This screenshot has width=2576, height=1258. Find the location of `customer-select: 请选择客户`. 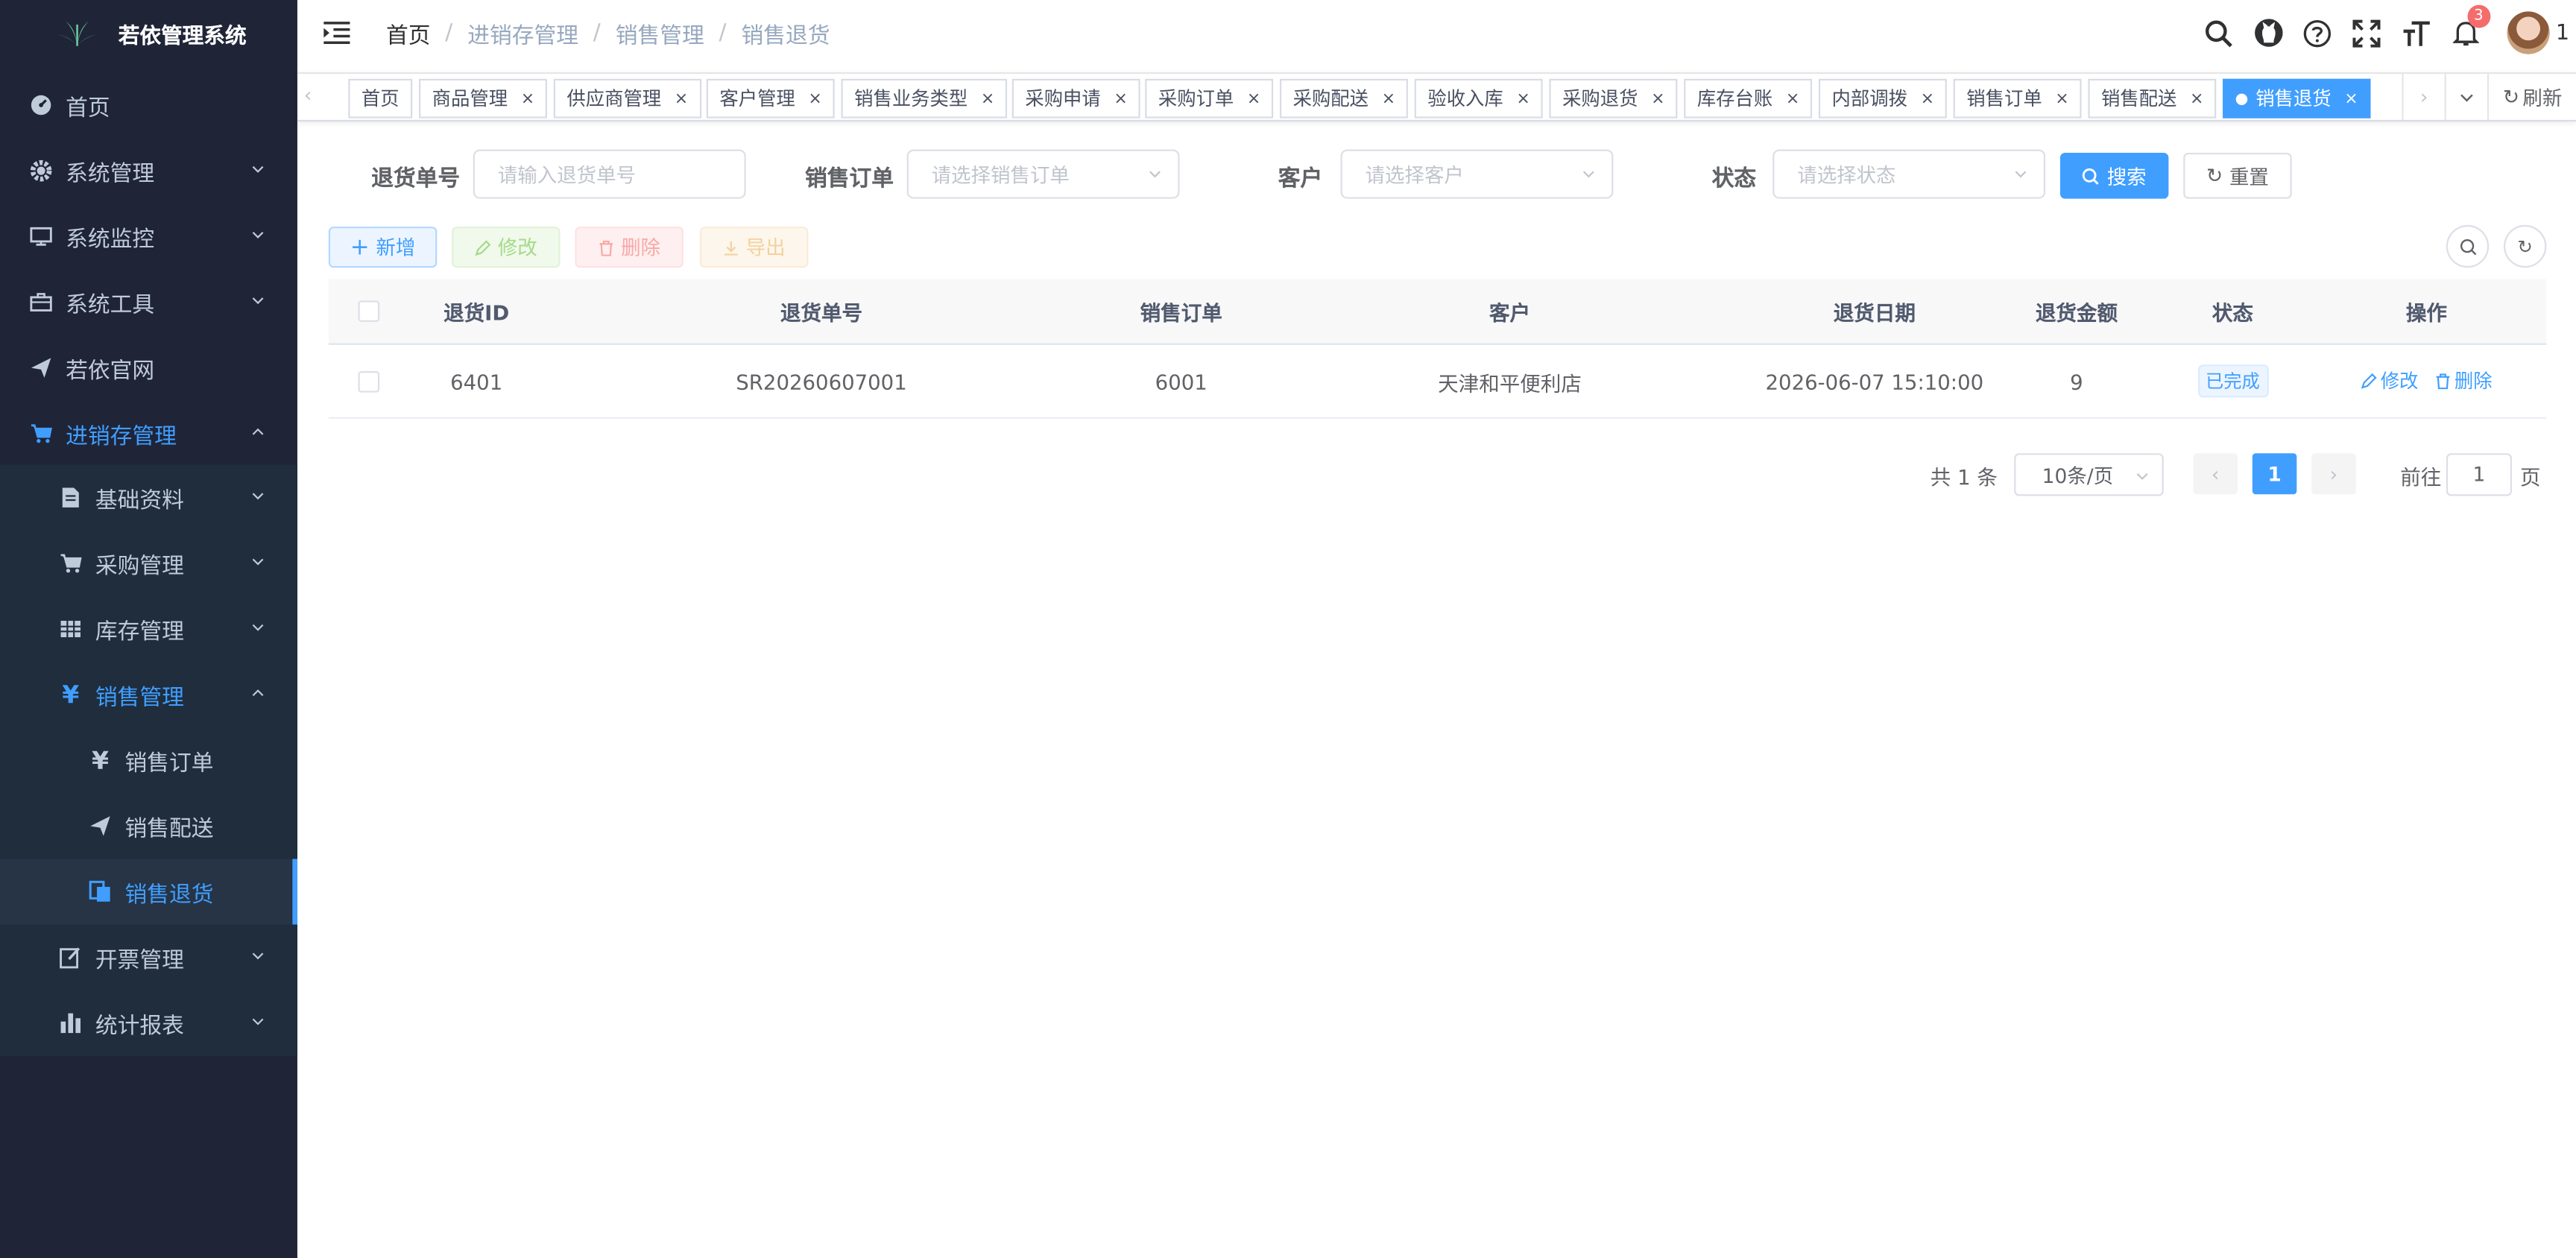

customer-select: 请选择客户 is located at coordinates (1477, 174).